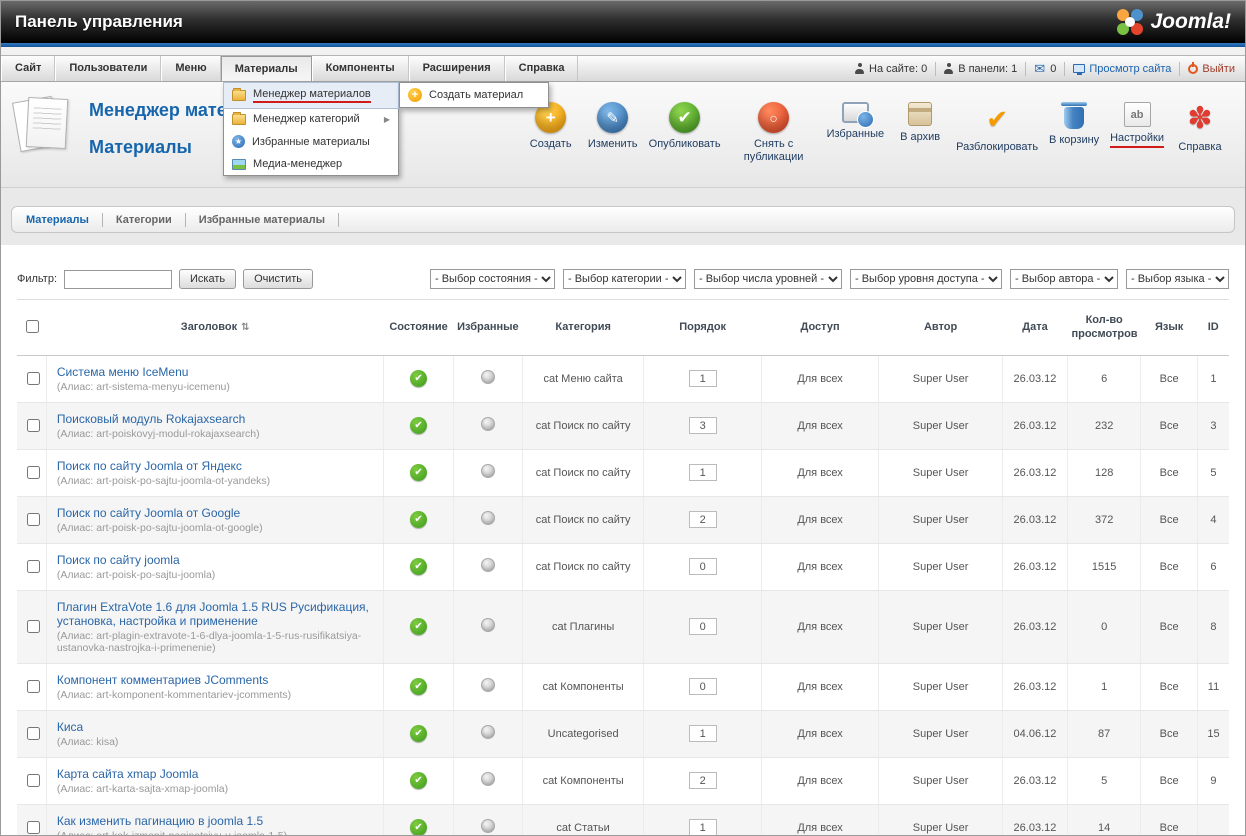  Describe the element at coordinates (118, 279) in the screenshot. I see `filter-search-input` at that location.